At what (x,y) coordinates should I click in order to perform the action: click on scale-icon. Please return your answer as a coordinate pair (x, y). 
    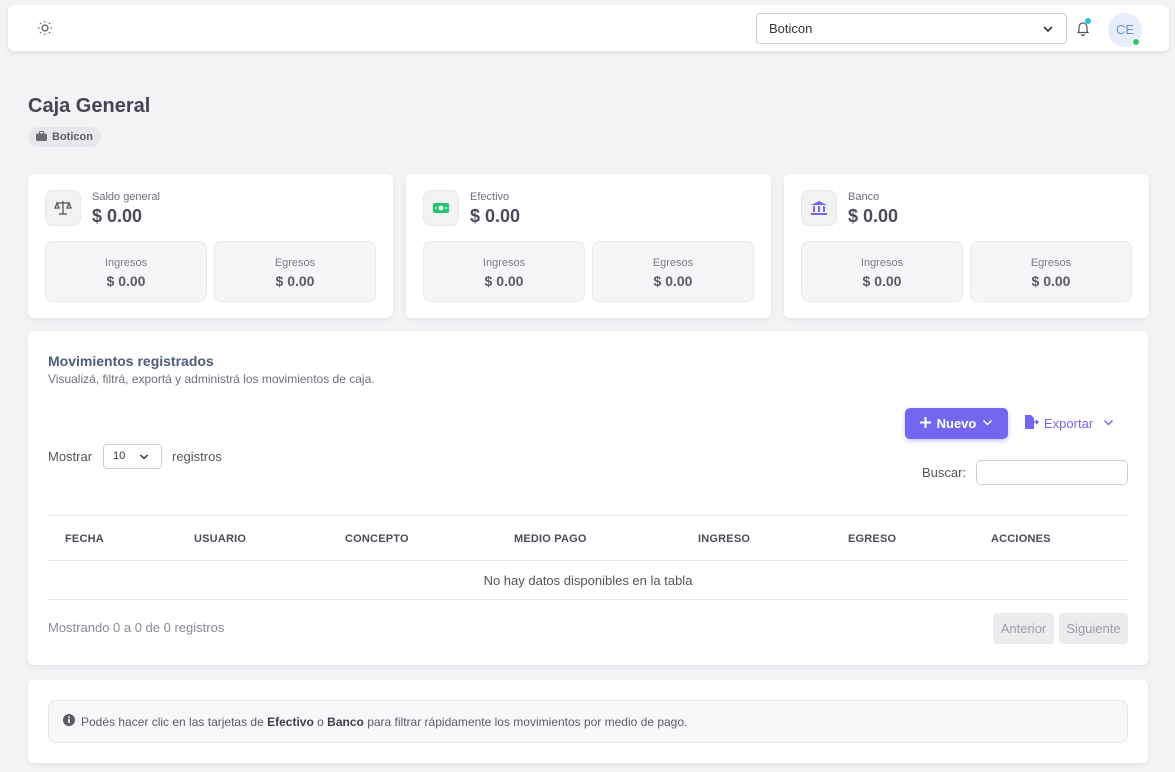
    Looking at the image, I should click on (63, 208).